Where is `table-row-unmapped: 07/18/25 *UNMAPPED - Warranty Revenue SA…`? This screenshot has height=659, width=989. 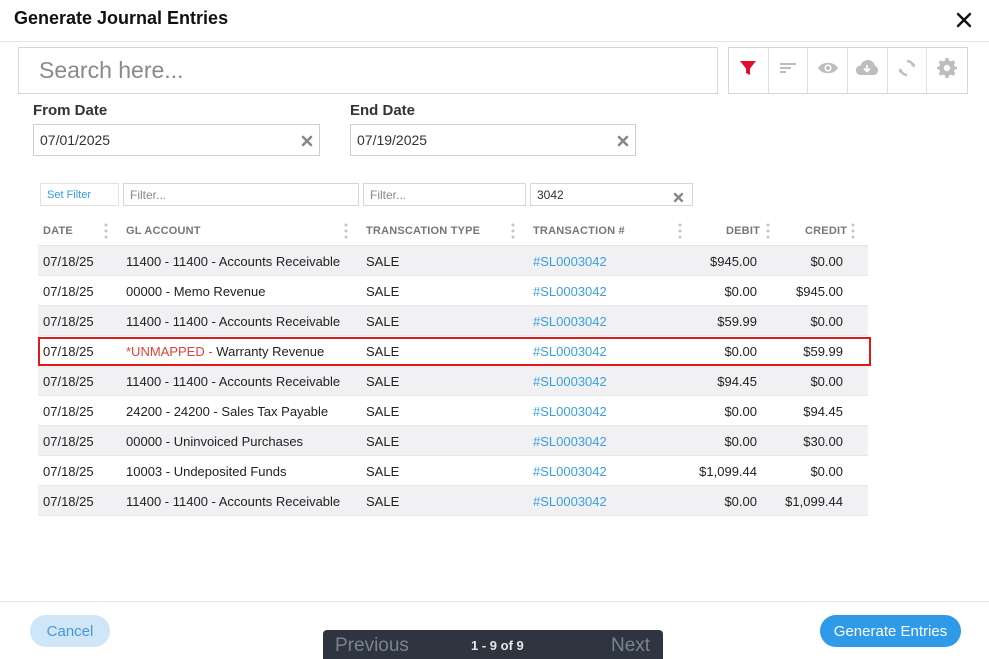
table-row-unmapped: 07/18/25 *UNMAPPED - Warranty Revenue SA… is located at coordinates (453, 351).